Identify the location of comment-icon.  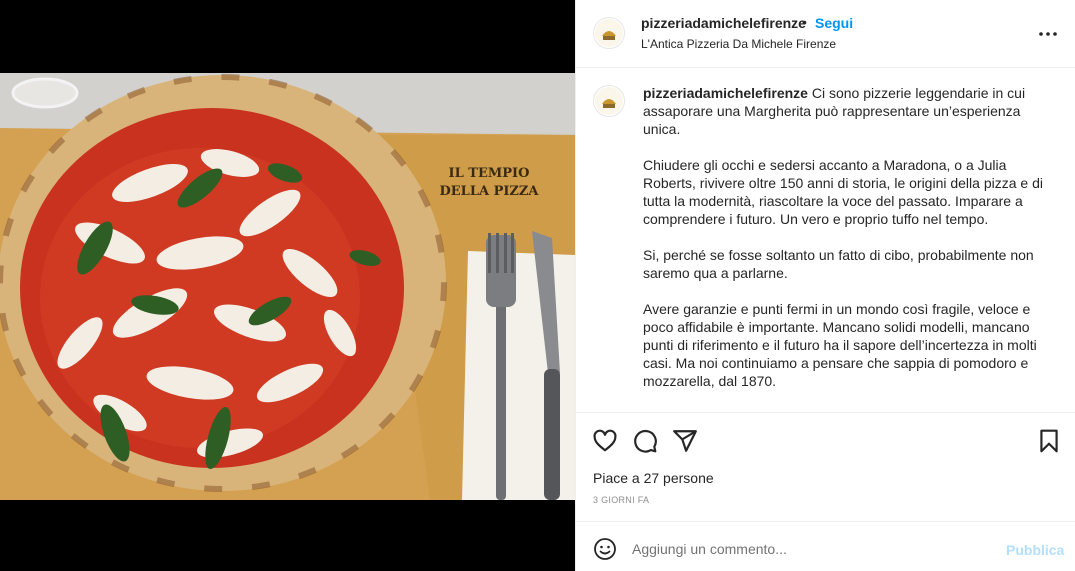
(645, 441).